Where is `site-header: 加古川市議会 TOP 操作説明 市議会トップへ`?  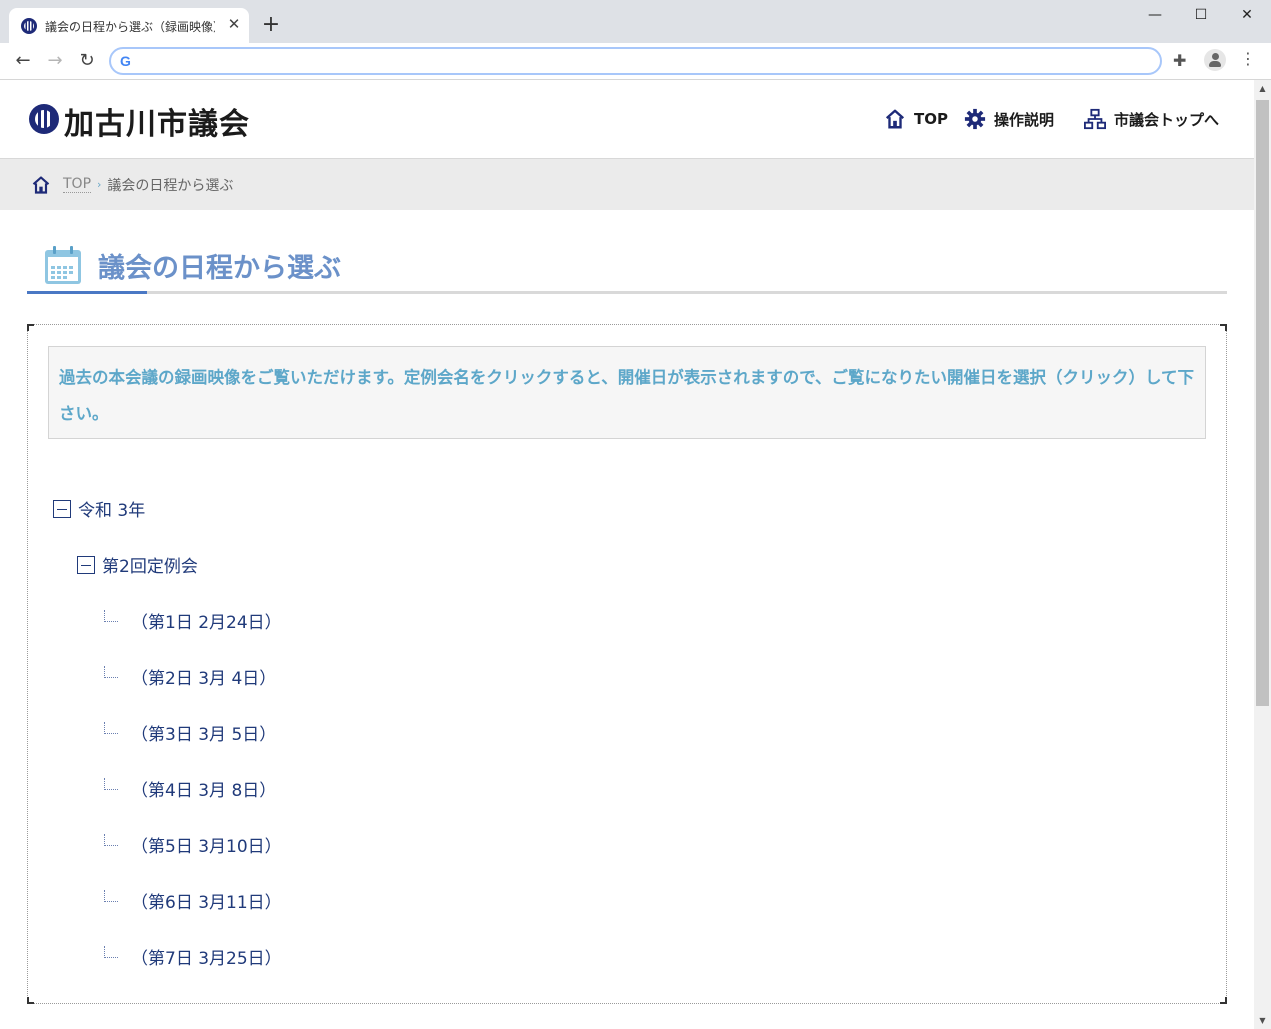 site-header: 加古川市議会 TOP 操作説明 市議会トップへ is located at coordinates (627, 119).